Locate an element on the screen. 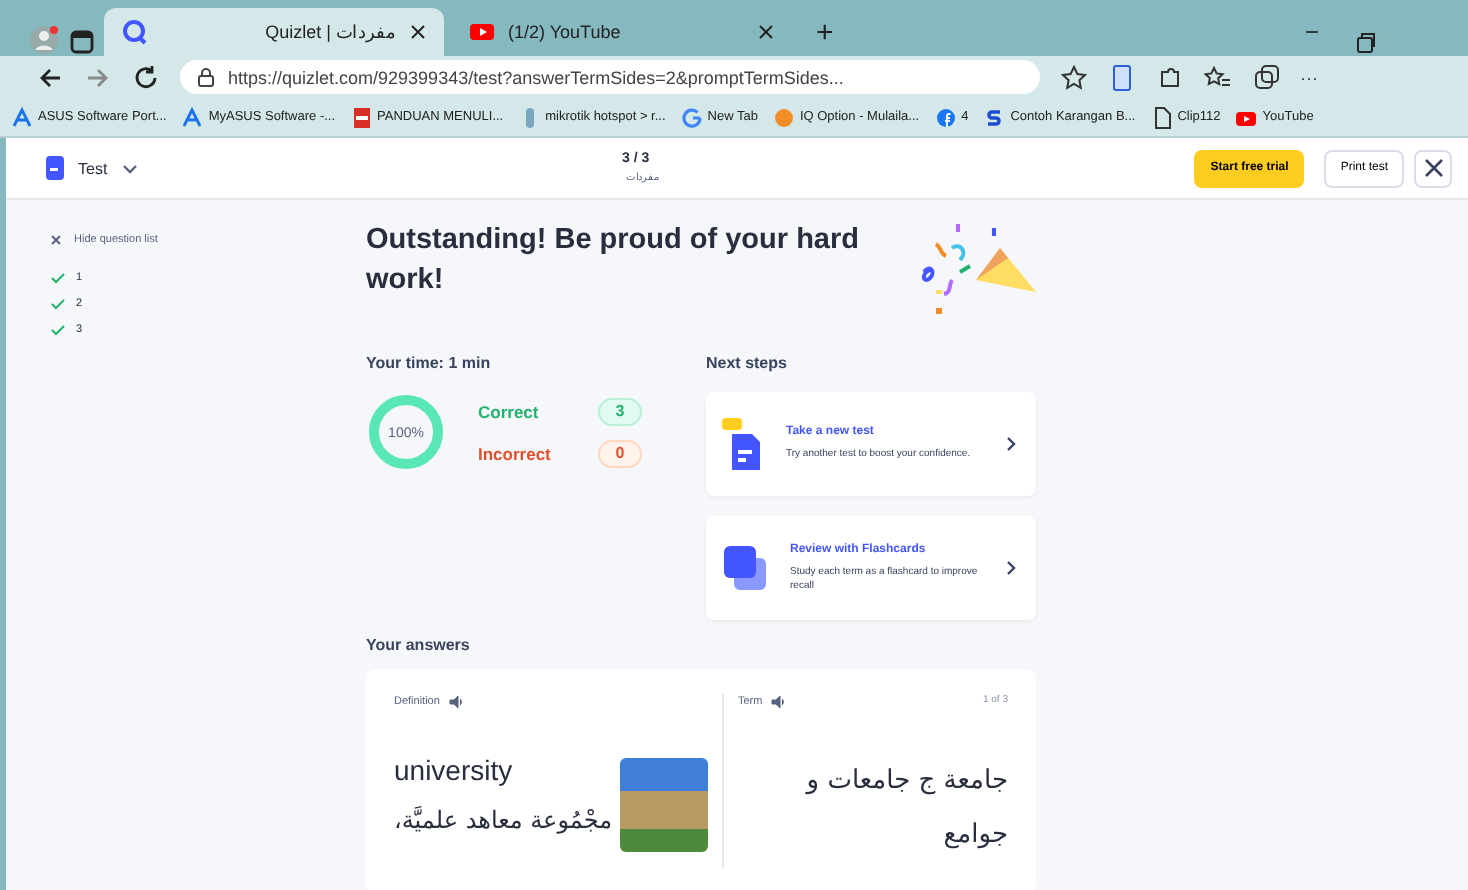 Image resolution: width=1468 pixels, height=890 pixels. star-icon is located at coordinates (1074, 77).